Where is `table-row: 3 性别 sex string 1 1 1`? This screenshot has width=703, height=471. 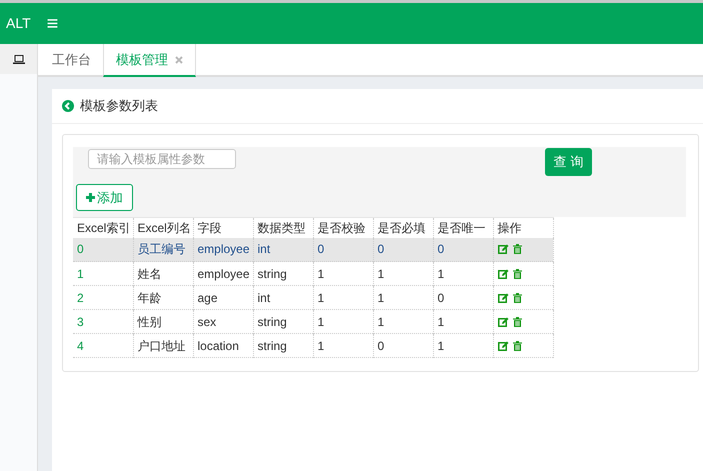 table-row: 3 性别 sex string 1 1 1 is located at coordinates (313, 322).